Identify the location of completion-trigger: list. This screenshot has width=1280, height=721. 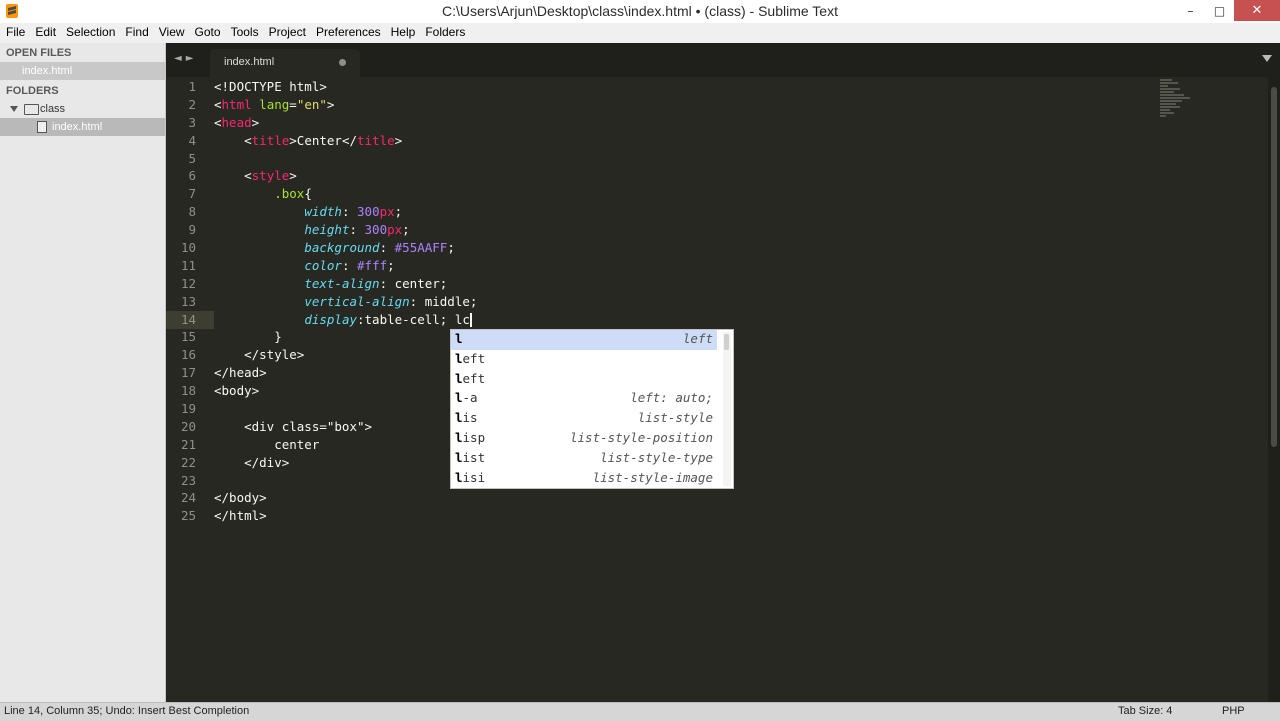
(470, 457).